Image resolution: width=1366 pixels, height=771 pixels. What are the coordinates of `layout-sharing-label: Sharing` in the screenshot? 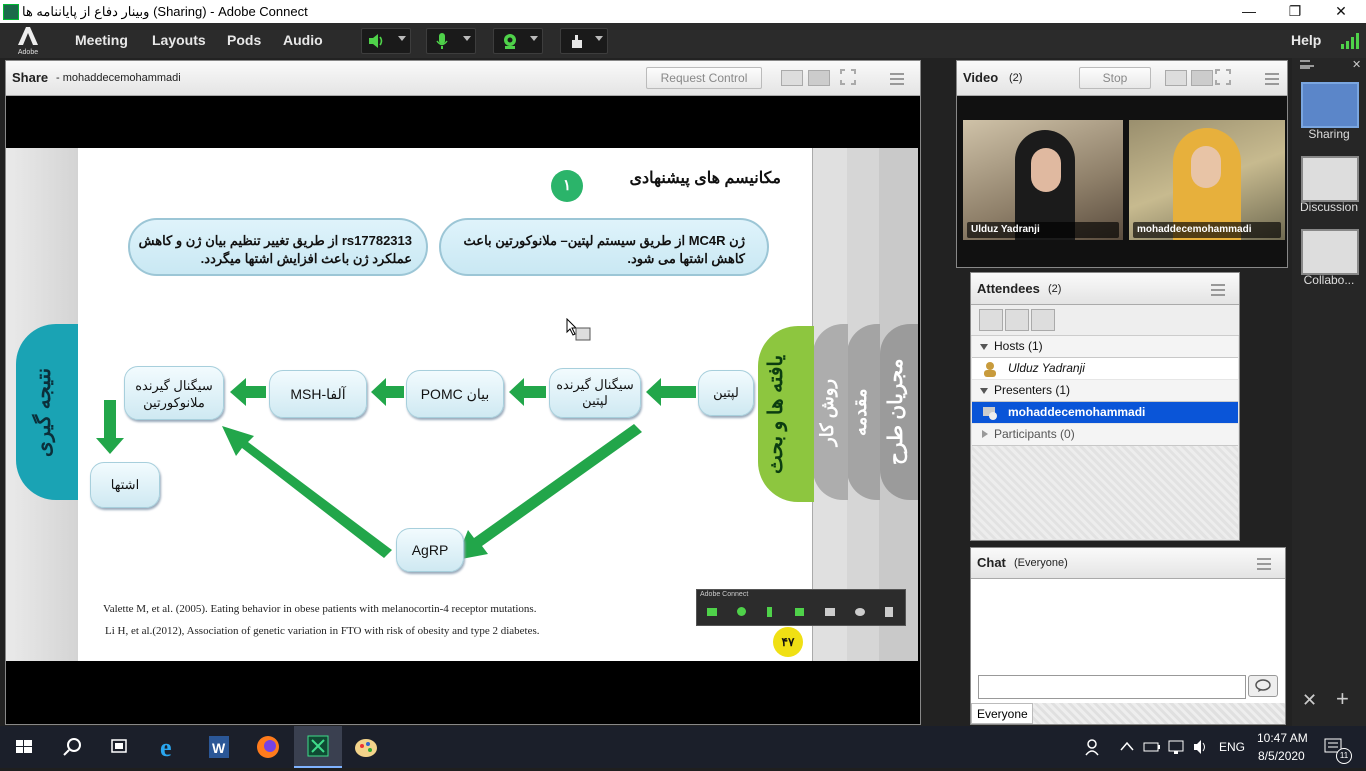 It's located at (1329, 134).